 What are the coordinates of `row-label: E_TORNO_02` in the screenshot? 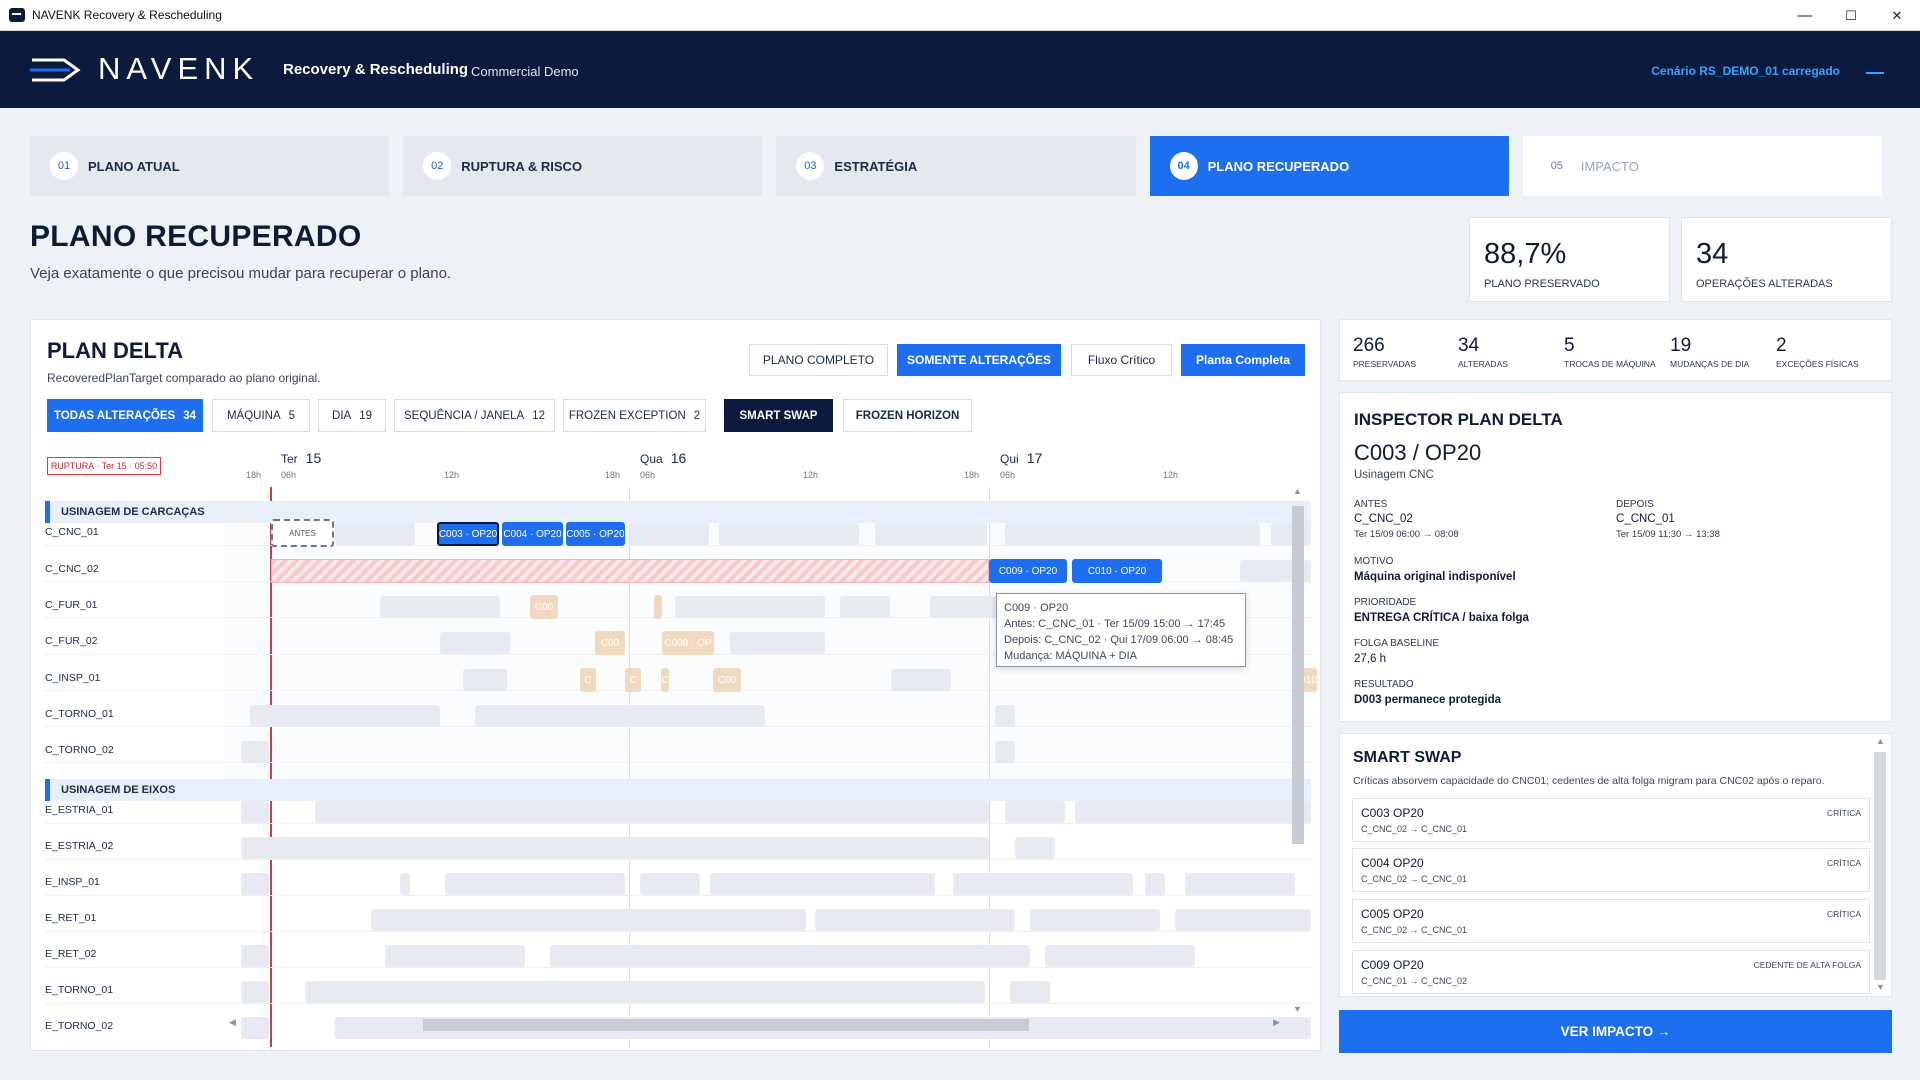 It's located at (79, 1026).